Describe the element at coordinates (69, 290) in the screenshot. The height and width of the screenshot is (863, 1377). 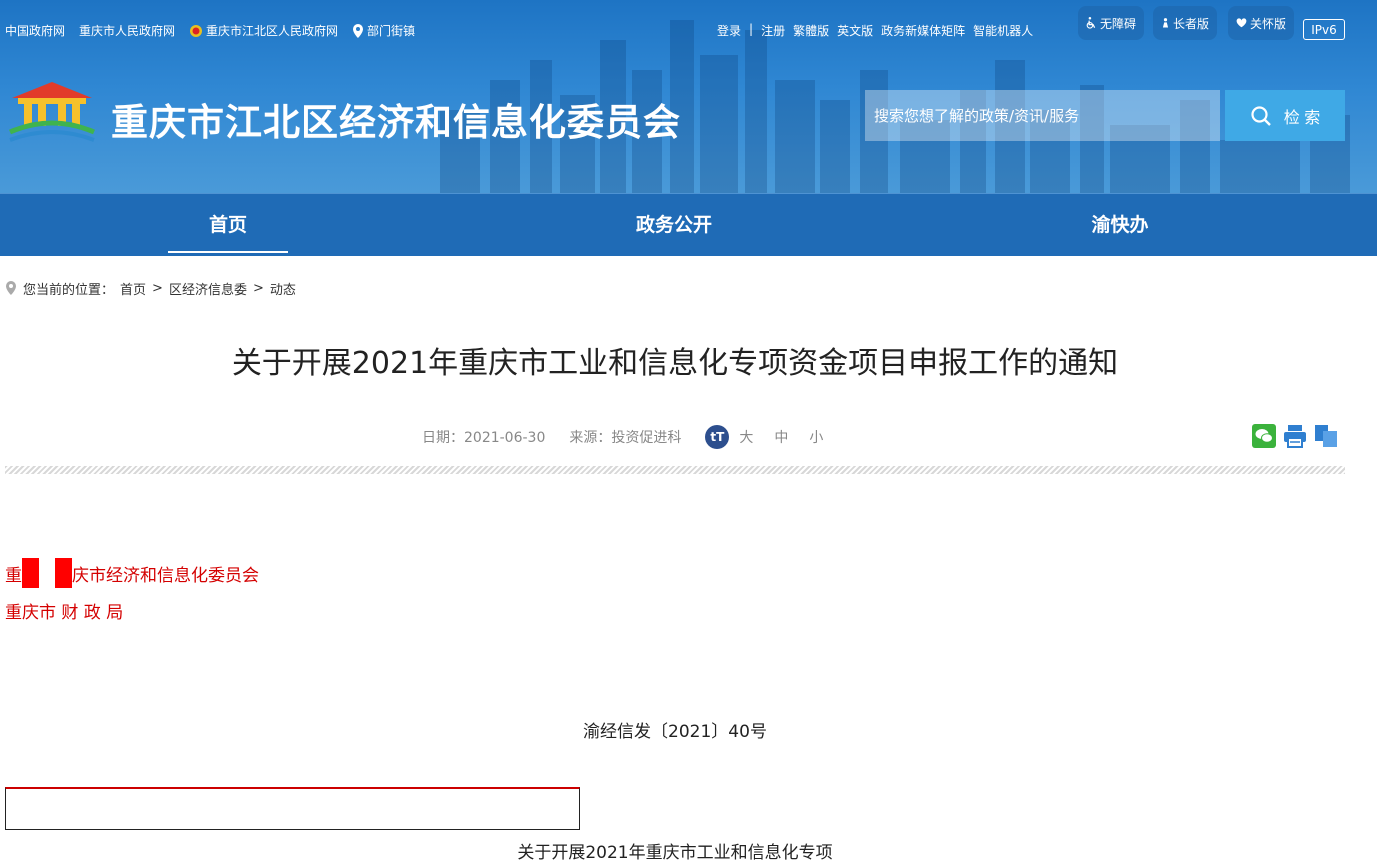
I see `breadcrumb-label: 您当前的位置：` at that location.